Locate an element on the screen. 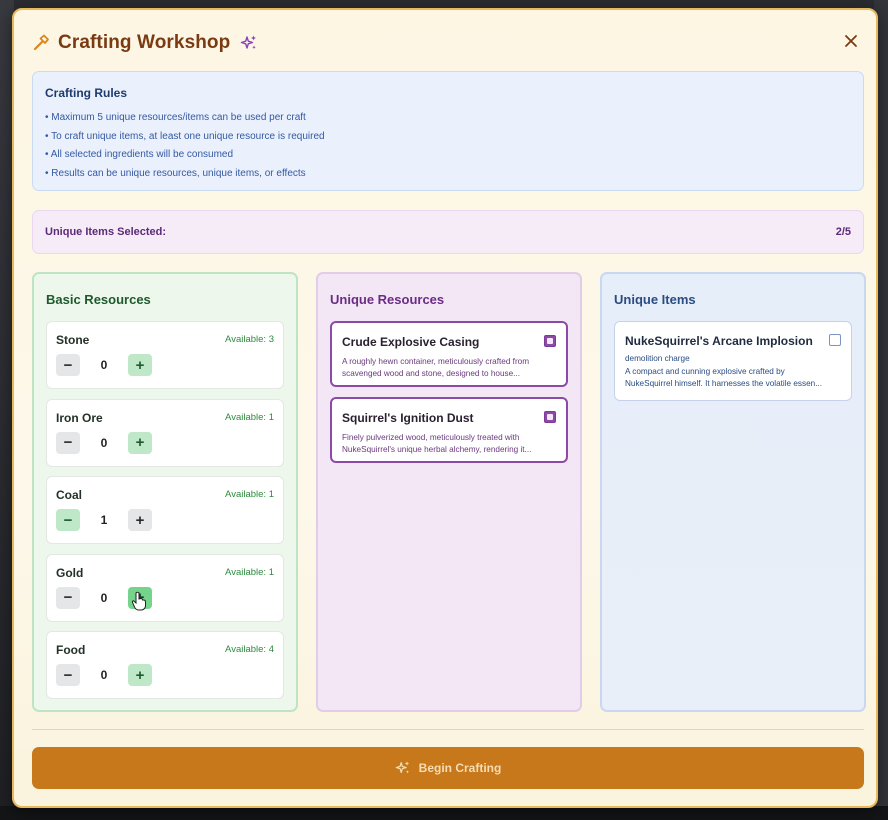 This screenshot has height=820, width=888. resource-available: Available: 4 is located at coordinates (249, 649).